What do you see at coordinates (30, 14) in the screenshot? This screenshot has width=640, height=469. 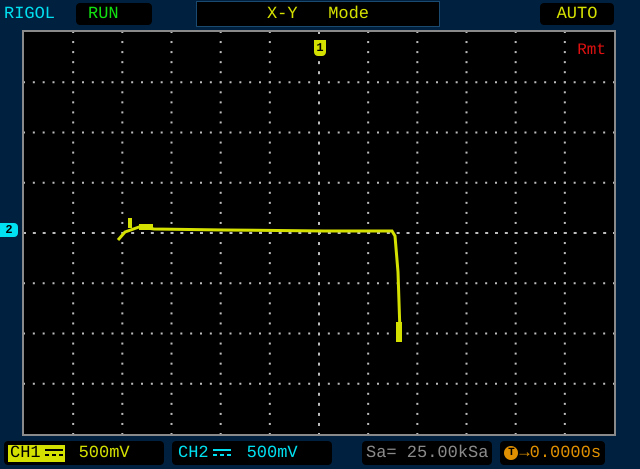 I see `brand-label: RIGOL` at bounding box center [30, 14].